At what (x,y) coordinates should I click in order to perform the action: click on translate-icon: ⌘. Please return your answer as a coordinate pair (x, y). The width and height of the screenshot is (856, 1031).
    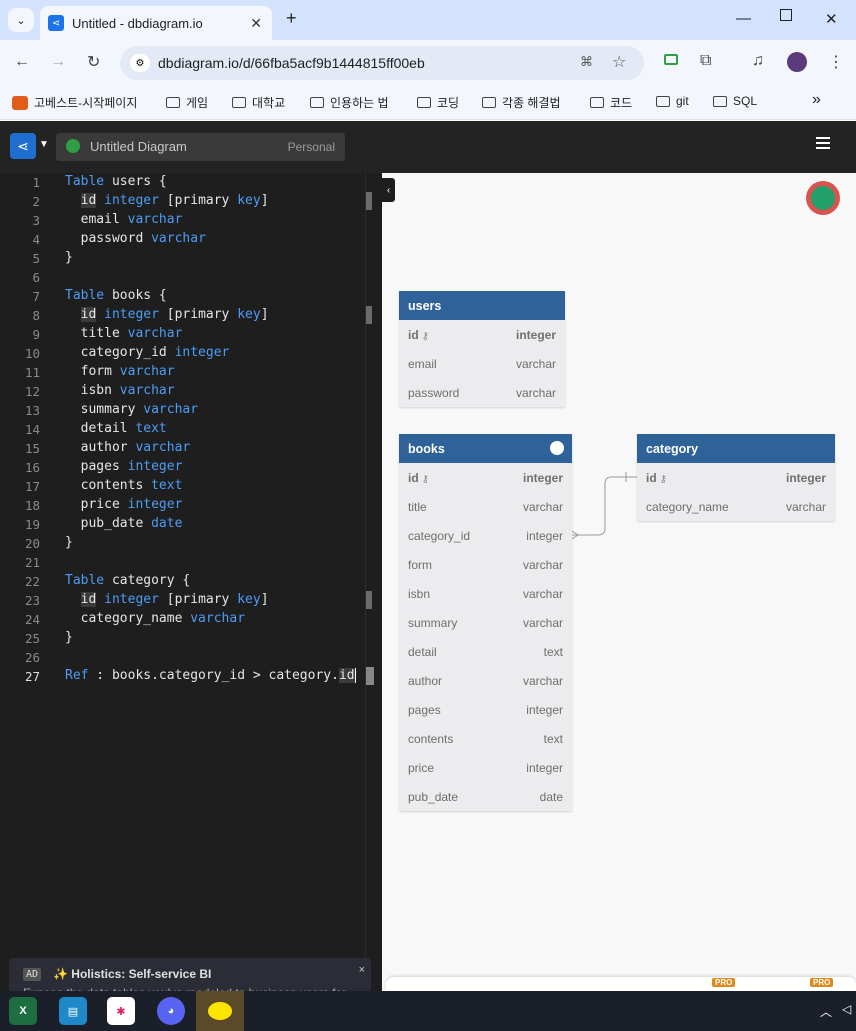
    Looking at the image, I should click on (586, 62).